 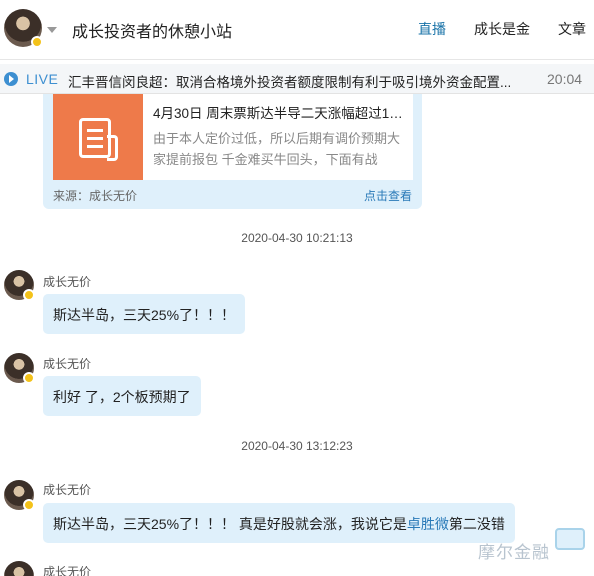 What do you see at coordinates (428, 524) in the screenshot?
I see `stock-link: 卓胜微` at bounding box center [428, 524].